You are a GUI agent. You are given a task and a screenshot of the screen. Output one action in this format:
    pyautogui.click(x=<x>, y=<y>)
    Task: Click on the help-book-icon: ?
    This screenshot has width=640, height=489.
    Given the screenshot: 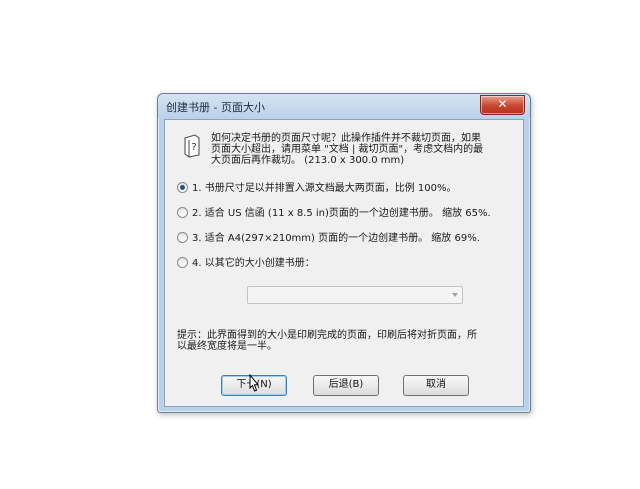 What is the action you would take?
    pyautogui.click(x=192, y=146)
    